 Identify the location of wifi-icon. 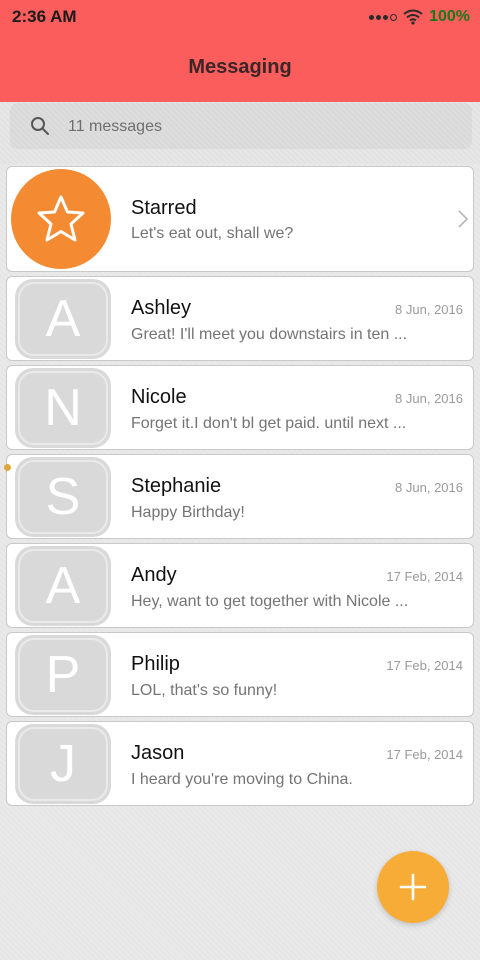
(413, 17).